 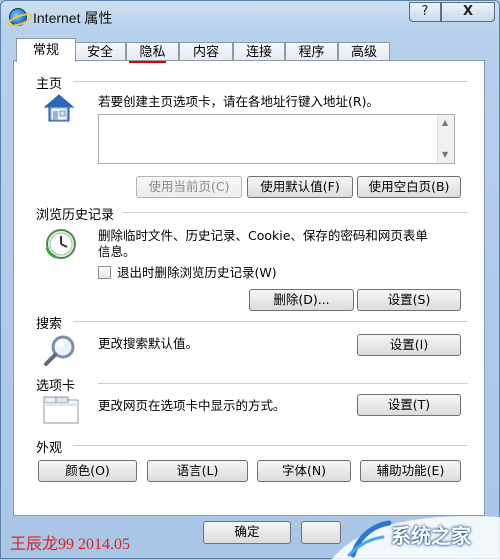 I want to click on red-underline-mark, so click(x=147, y=62).